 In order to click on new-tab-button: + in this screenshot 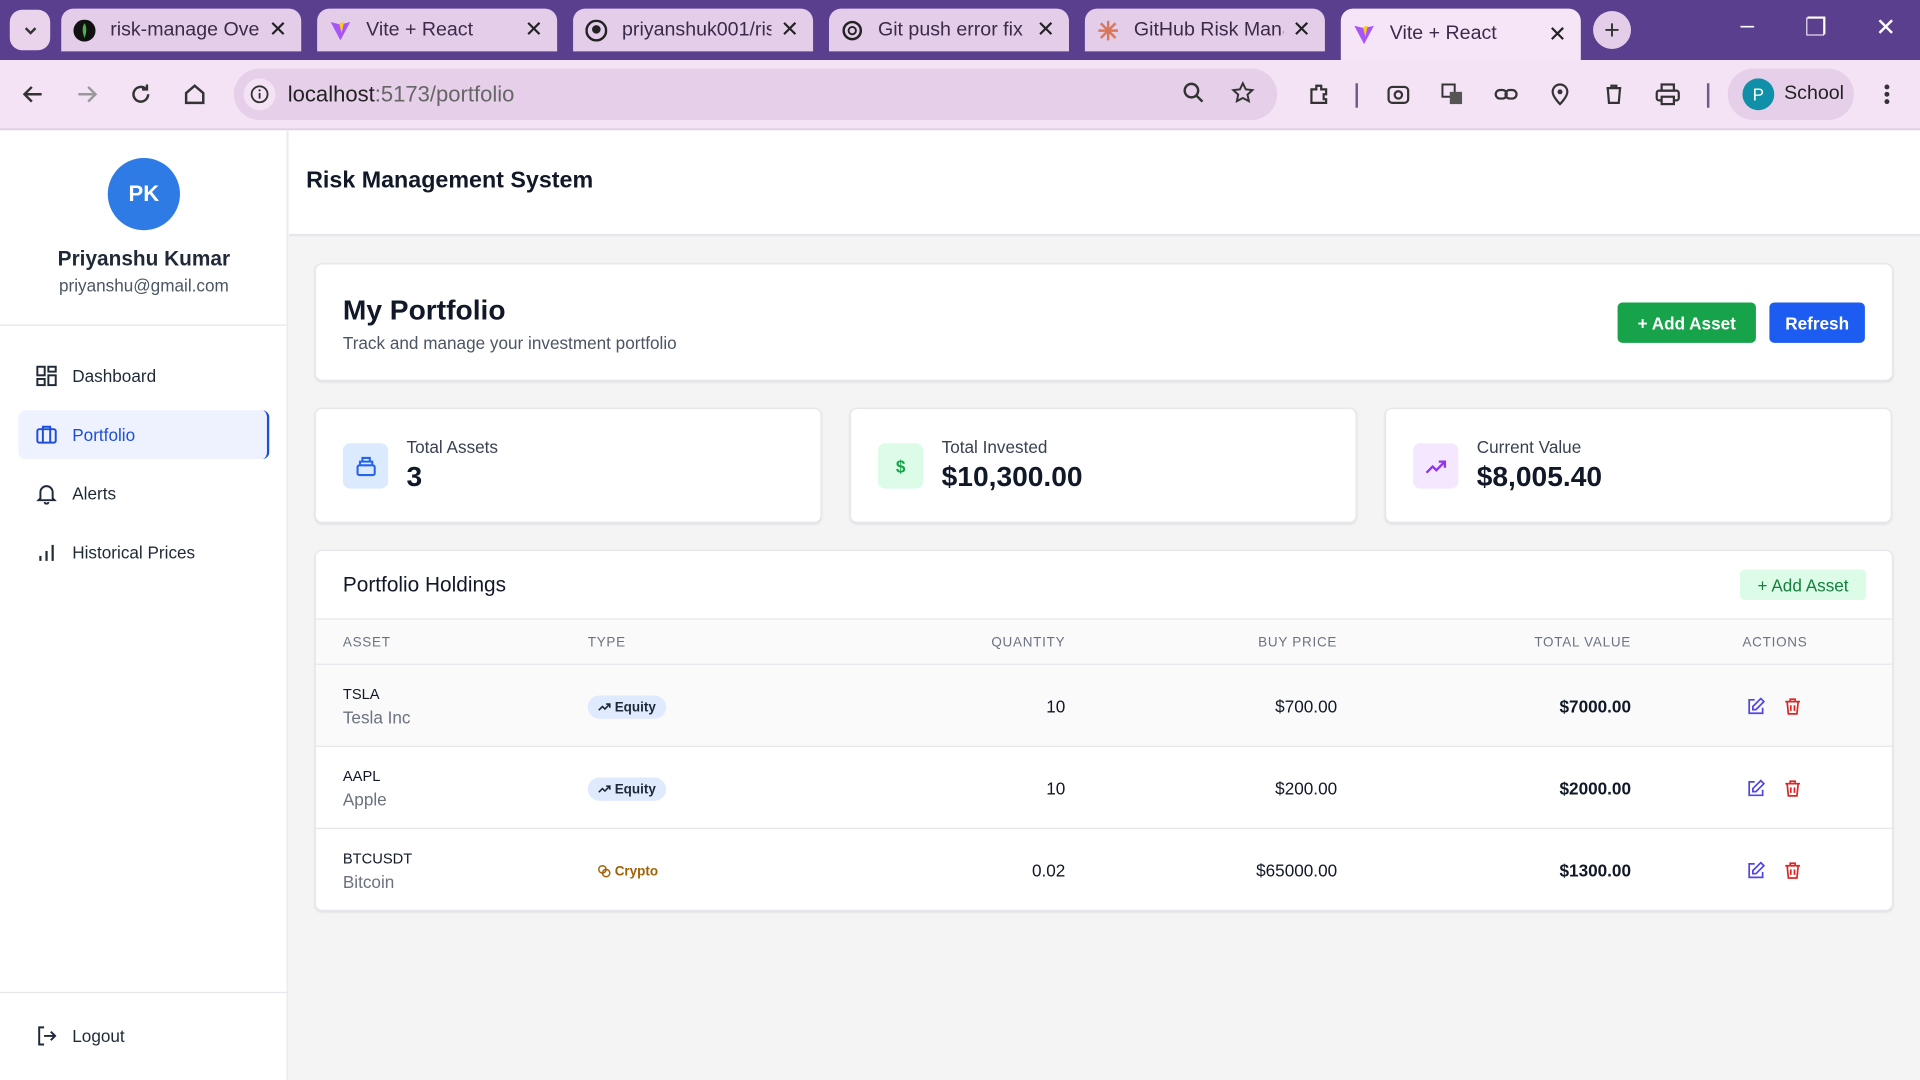, I will do `click(1612, 30)`.